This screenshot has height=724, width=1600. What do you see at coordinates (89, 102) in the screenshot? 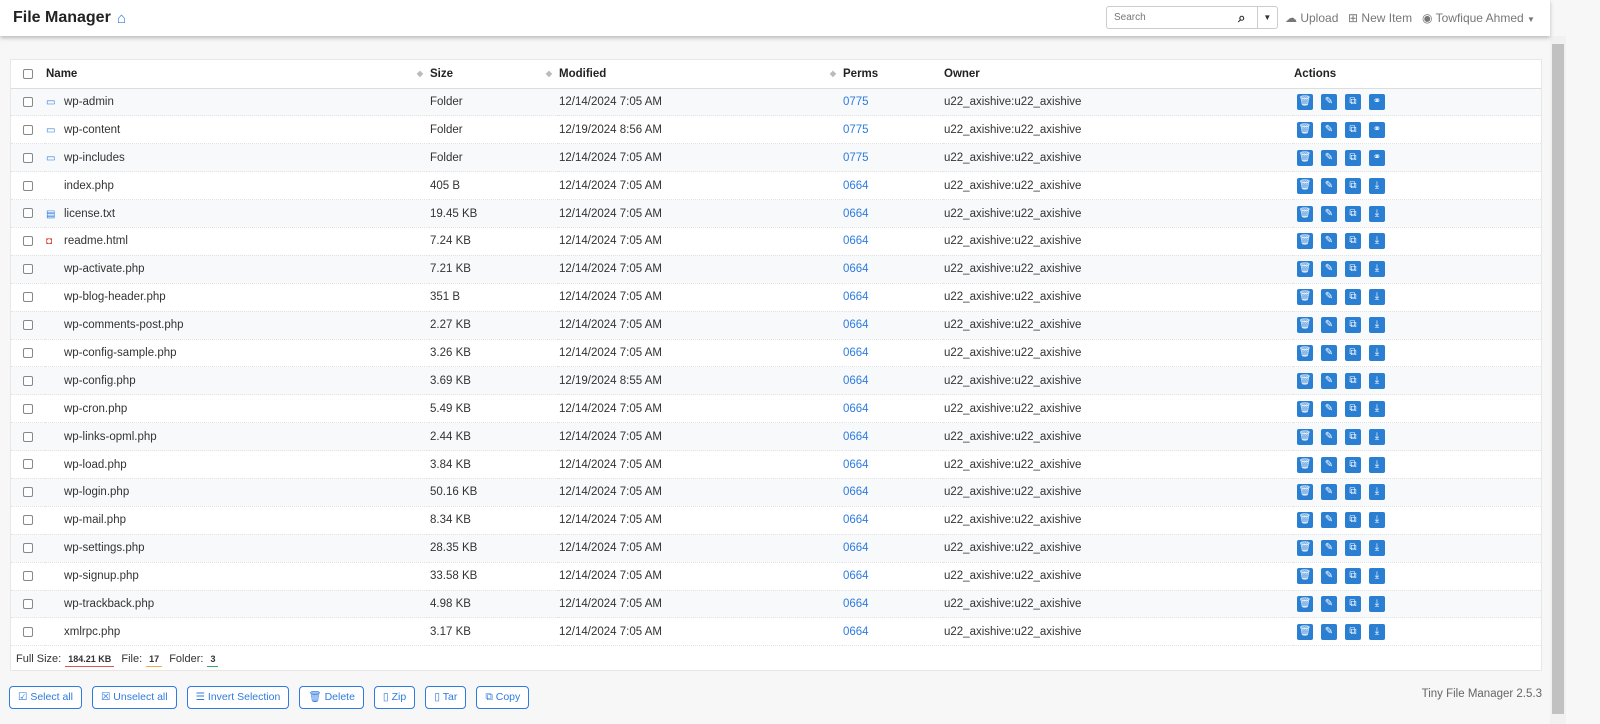
I see `file-name-link: wp-admin` at bounding box center [89, 102].